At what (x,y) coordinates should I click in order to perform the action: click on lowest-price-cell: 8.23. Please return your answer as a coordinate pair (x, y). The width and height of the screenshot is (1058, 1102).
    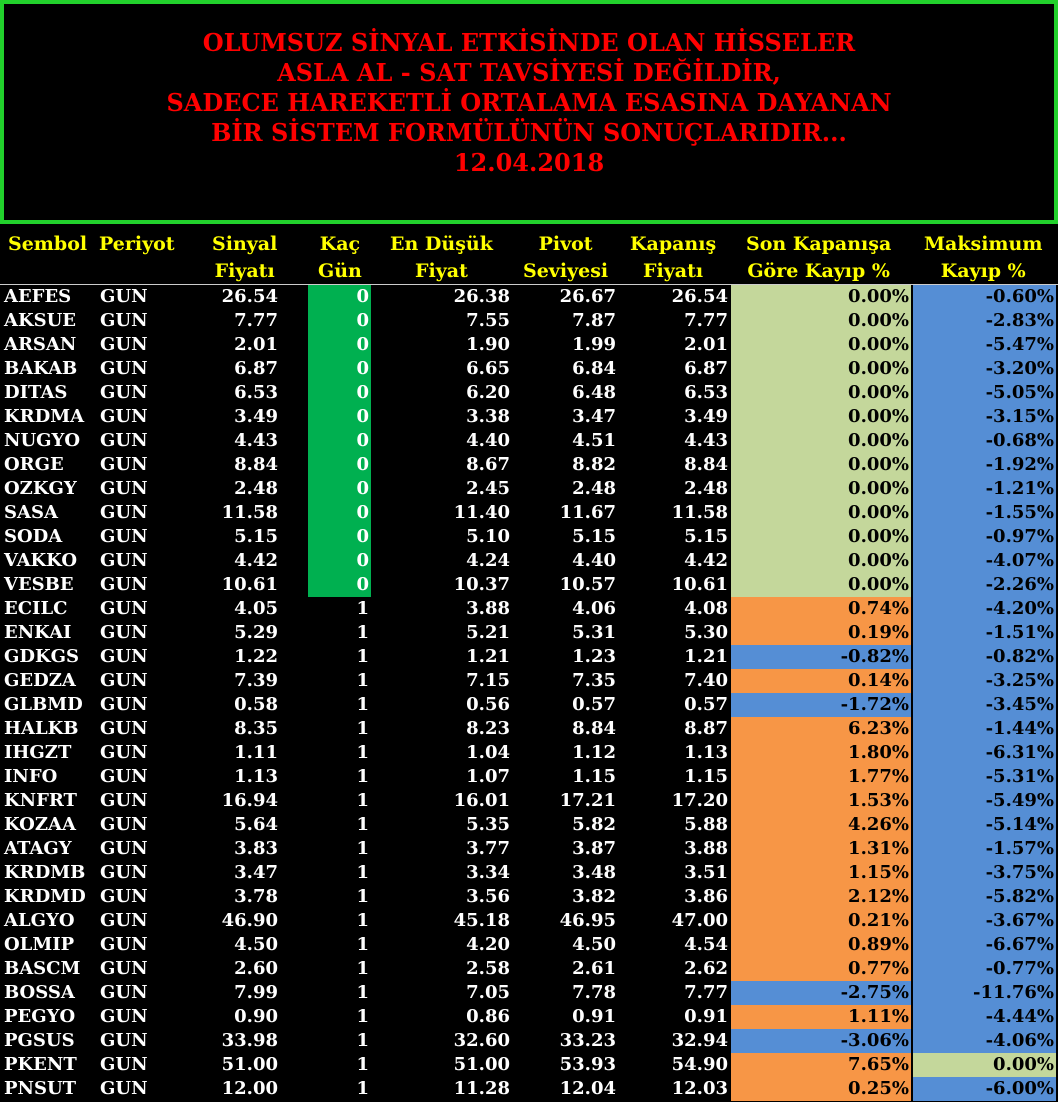
    Looking at the image, I should click on (488, 728).